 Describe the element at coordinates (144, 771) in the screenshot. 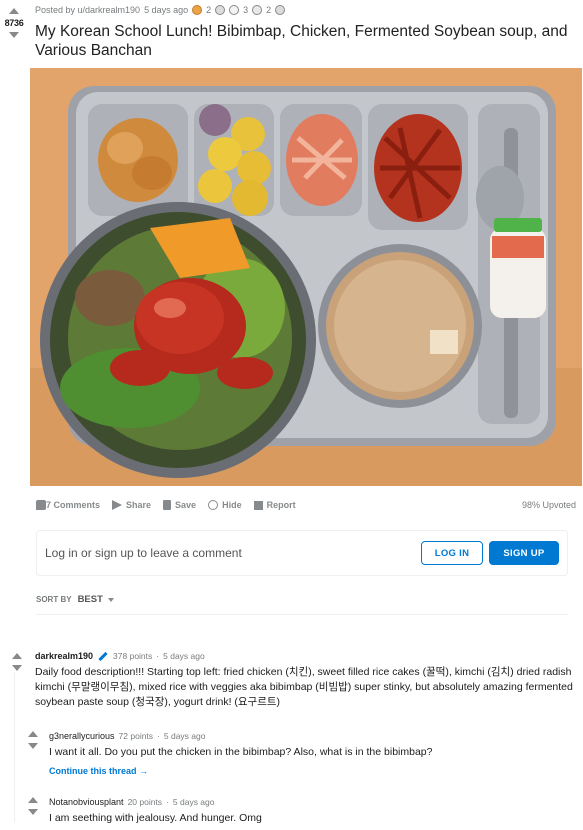

I see `arrow-right-icon: →` at that location.